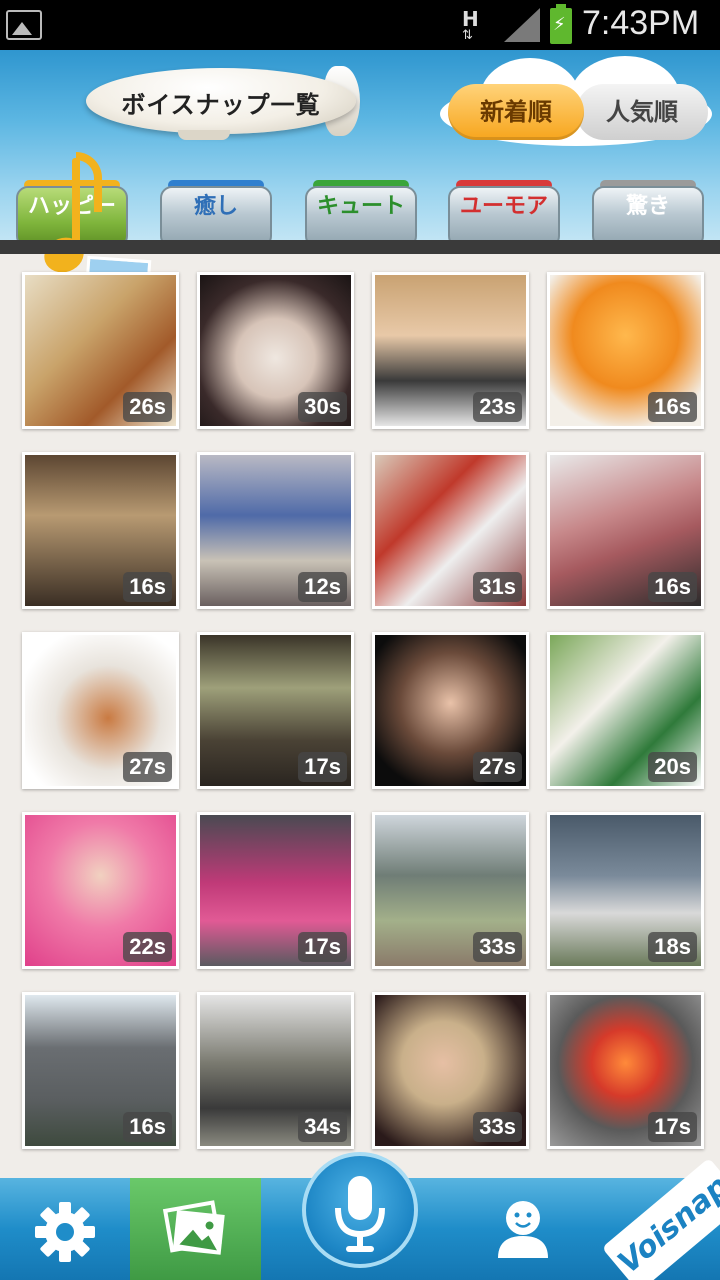 Image resolution: width=720 pixels, height=1280 pixels. I want to click on duration-badge: 34s, so click(322, 1127).